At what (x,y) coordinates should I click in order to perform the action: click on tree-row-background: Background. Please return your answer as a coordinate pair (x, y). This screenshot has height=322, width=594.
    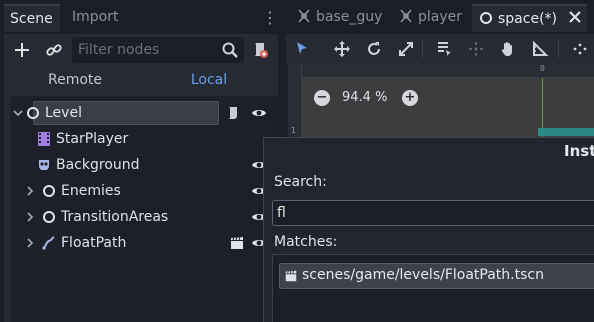
    Looking at the image, I should click on (144, 165).